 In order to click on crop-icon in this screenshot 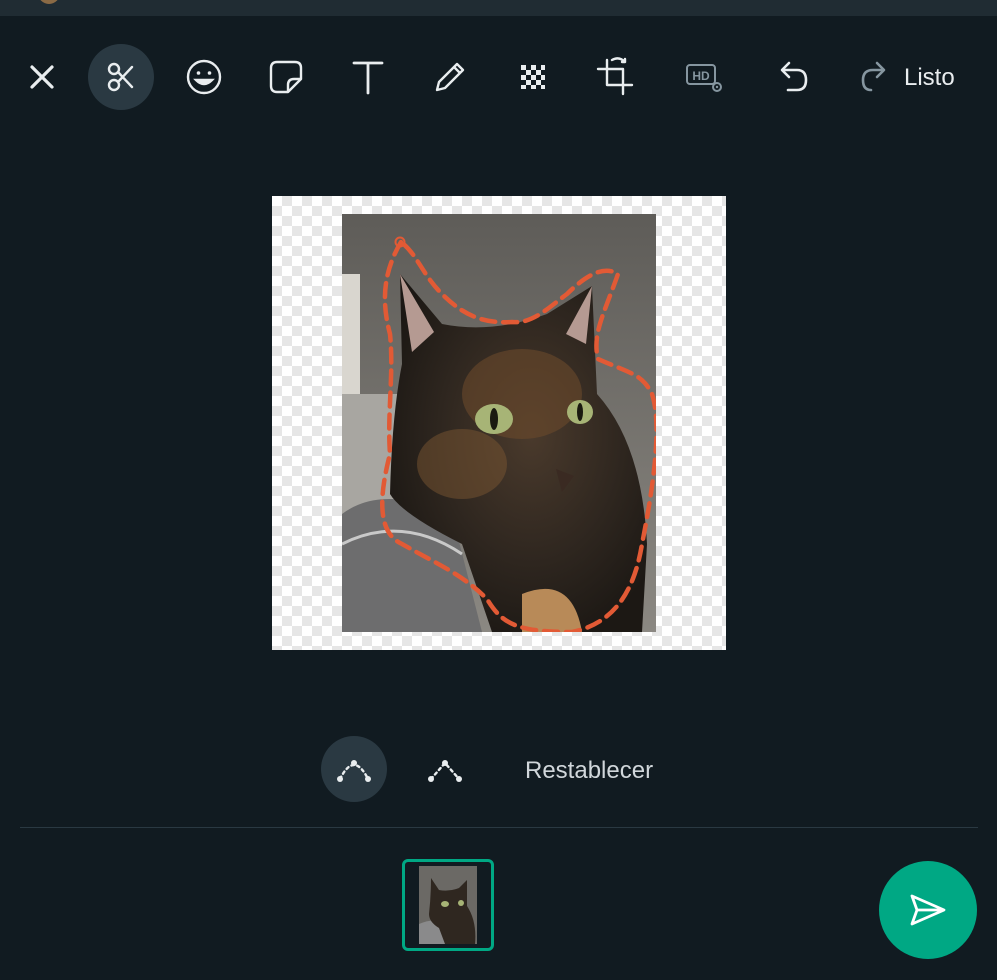, I will do `click(615, 76)`.